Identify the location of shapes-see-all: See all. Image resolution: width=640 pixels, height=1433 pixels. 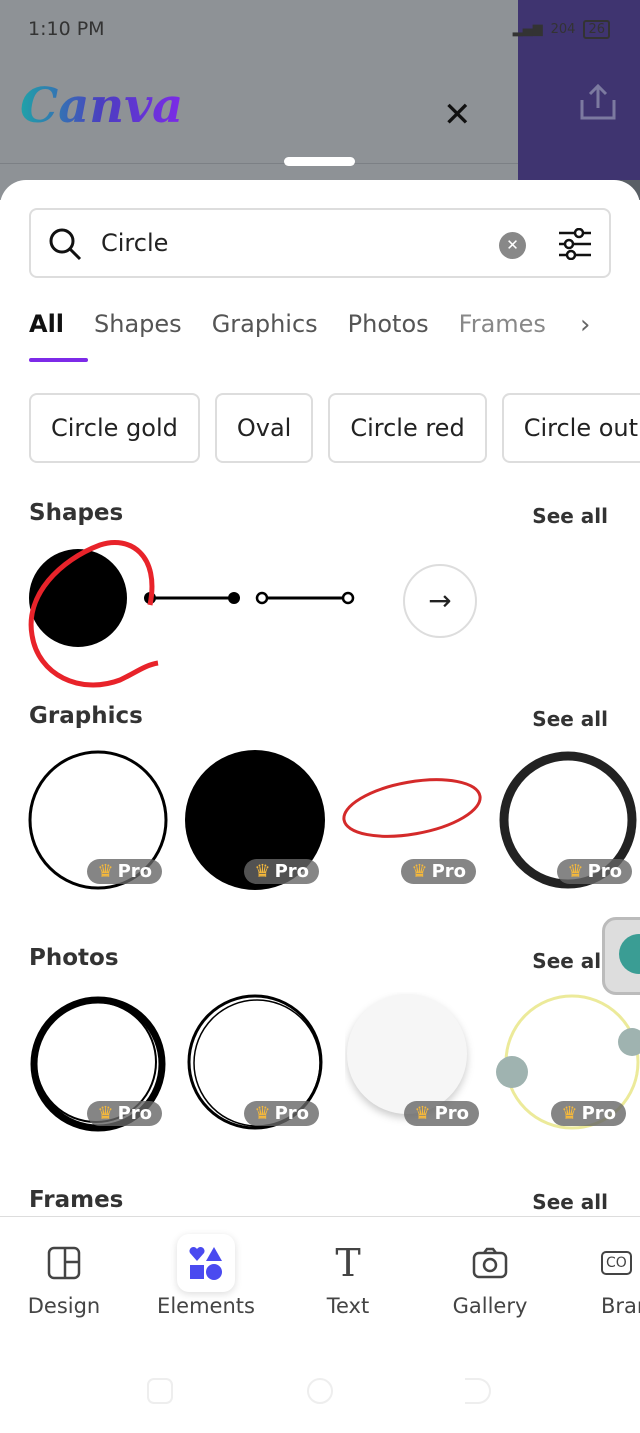
(570, 516).